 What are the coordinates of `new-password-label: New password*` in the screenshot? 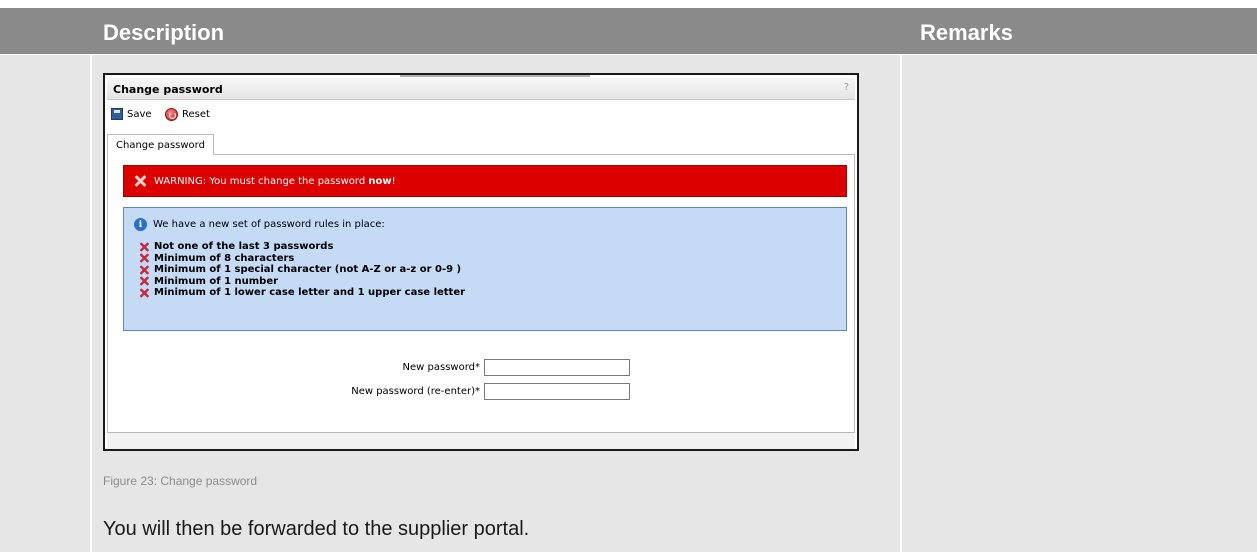 It's located at (441, 367).